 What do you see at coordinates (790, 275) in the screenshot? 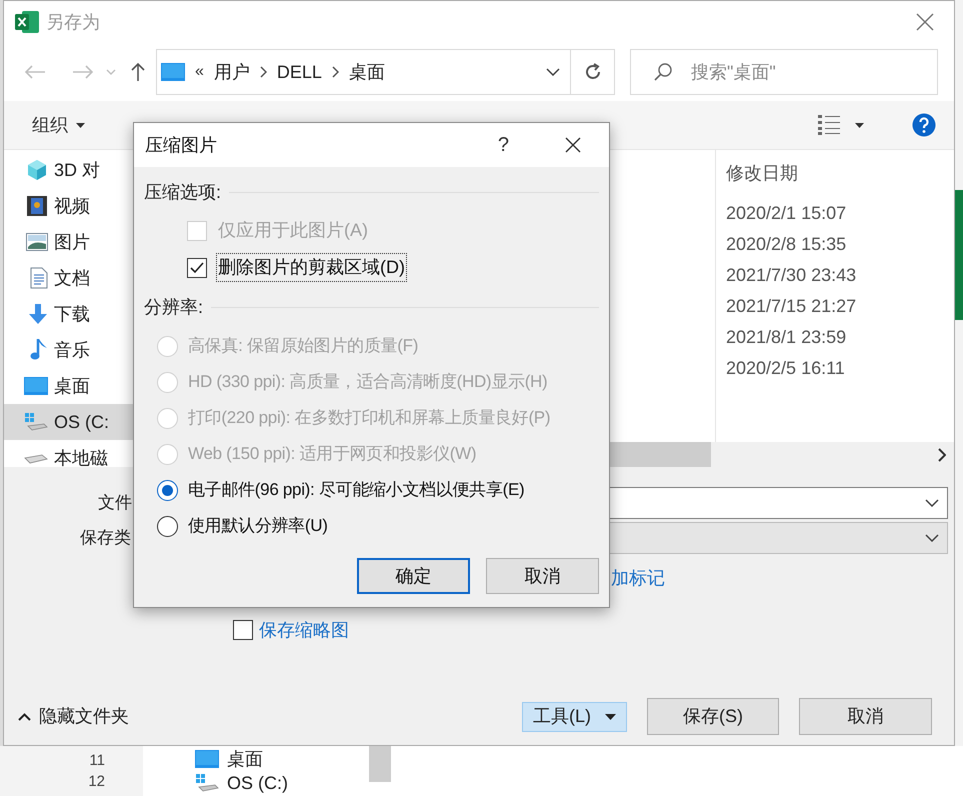
I see `date-cell-text: 2021/7/30 23:43` at bounding box center [790, 275].